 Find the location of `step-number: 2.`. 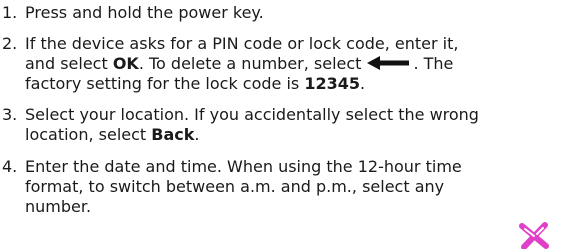

step-number: 2. is located at coordinates (10, 43).